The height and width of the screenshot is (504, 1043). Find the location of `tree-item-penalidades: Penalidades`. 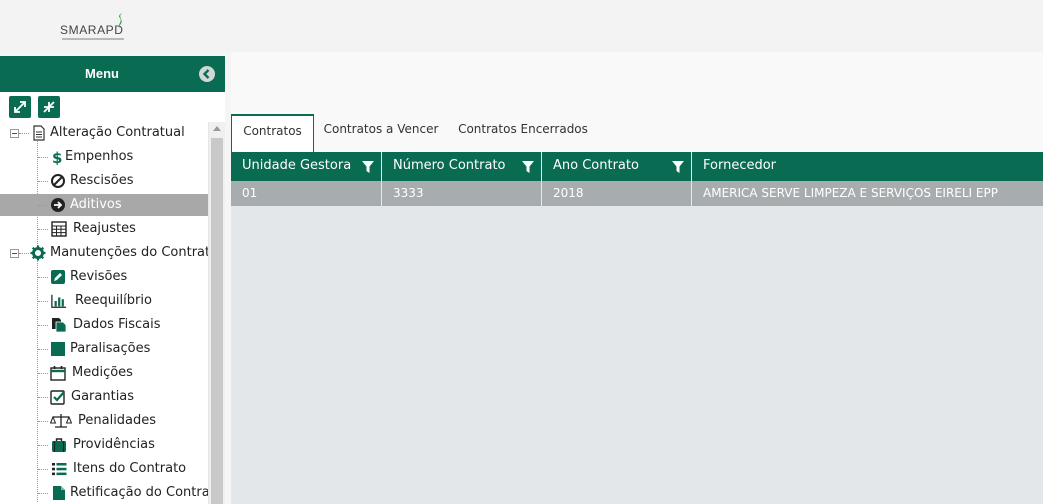

tree-item-penalidades: Penalidades is located at coordinates (104, 421).